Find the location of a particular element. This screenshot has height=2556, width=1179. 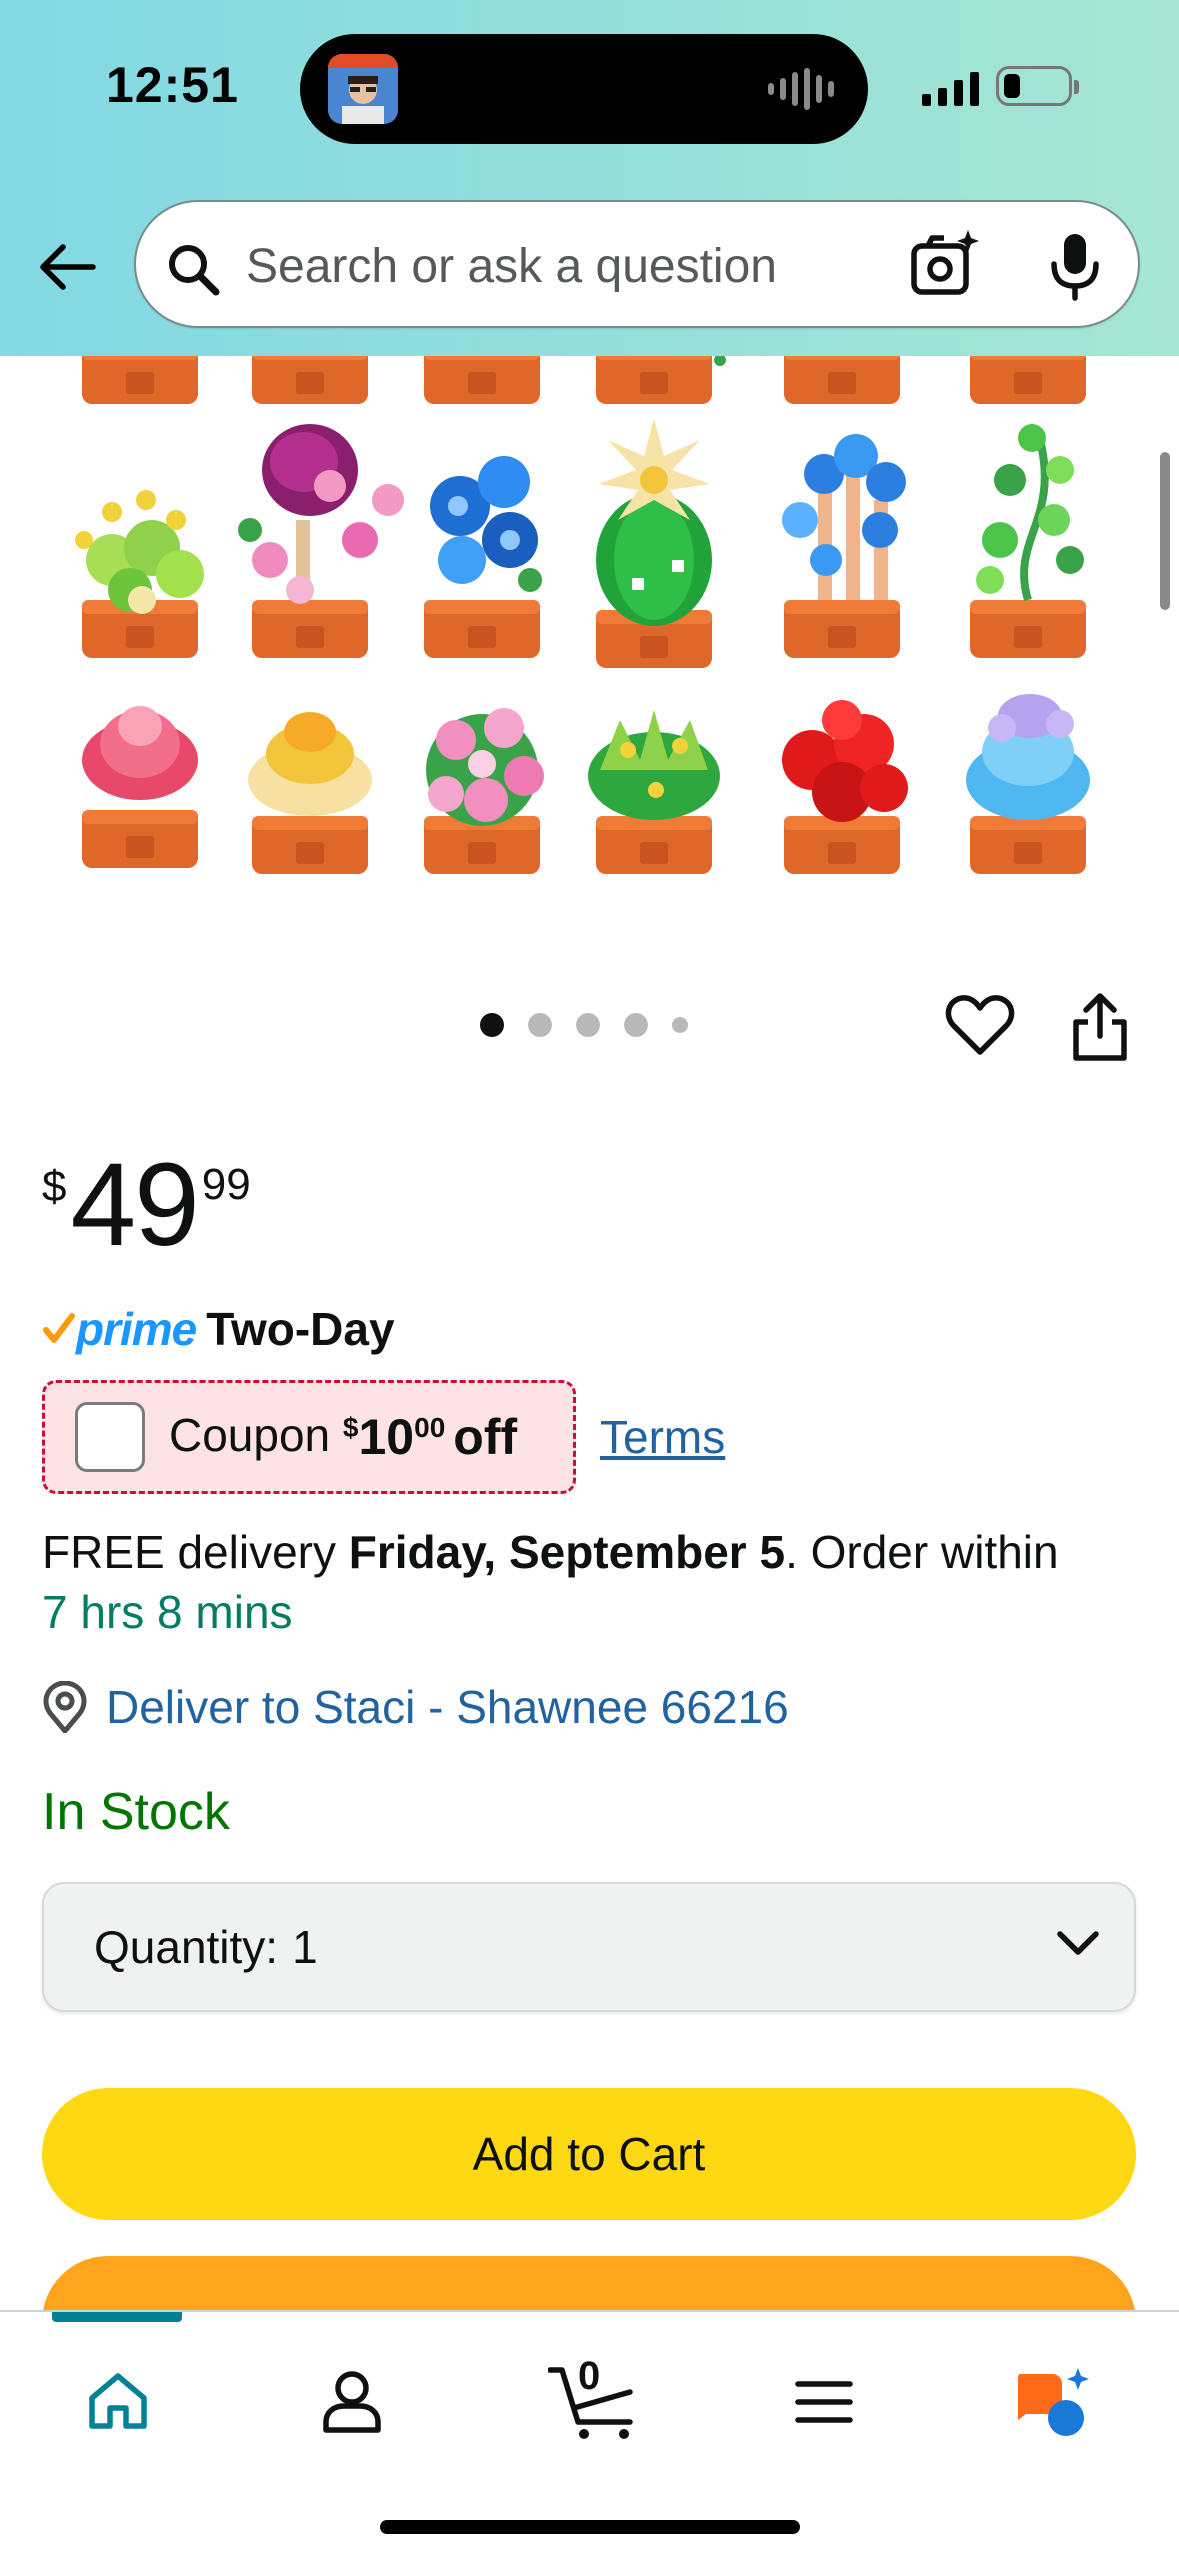

audio-wave-icon is located at coordinates (801, 89).